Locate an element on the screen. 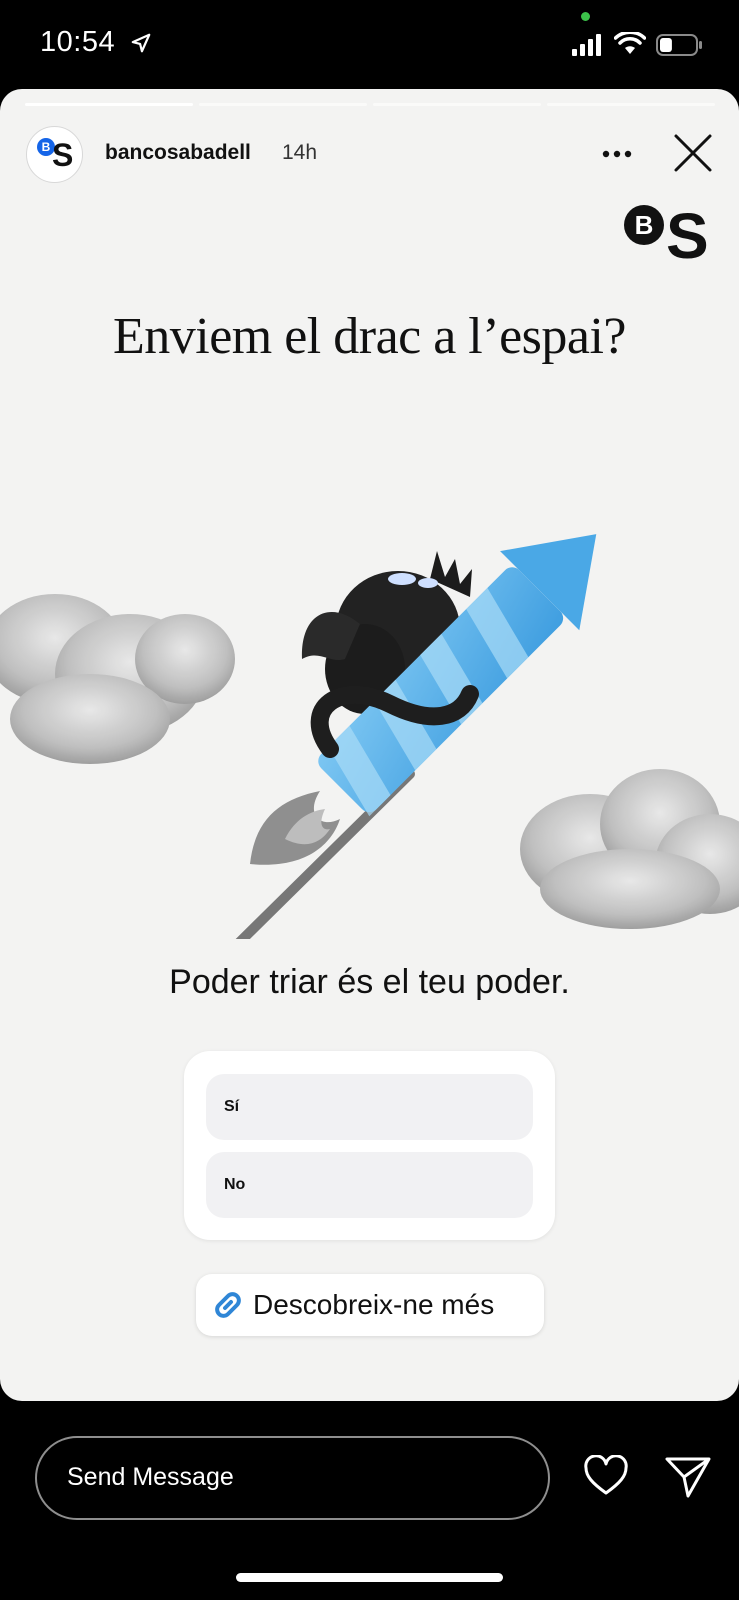  post-time-ago: 14h is located at coordinates (300, 152).